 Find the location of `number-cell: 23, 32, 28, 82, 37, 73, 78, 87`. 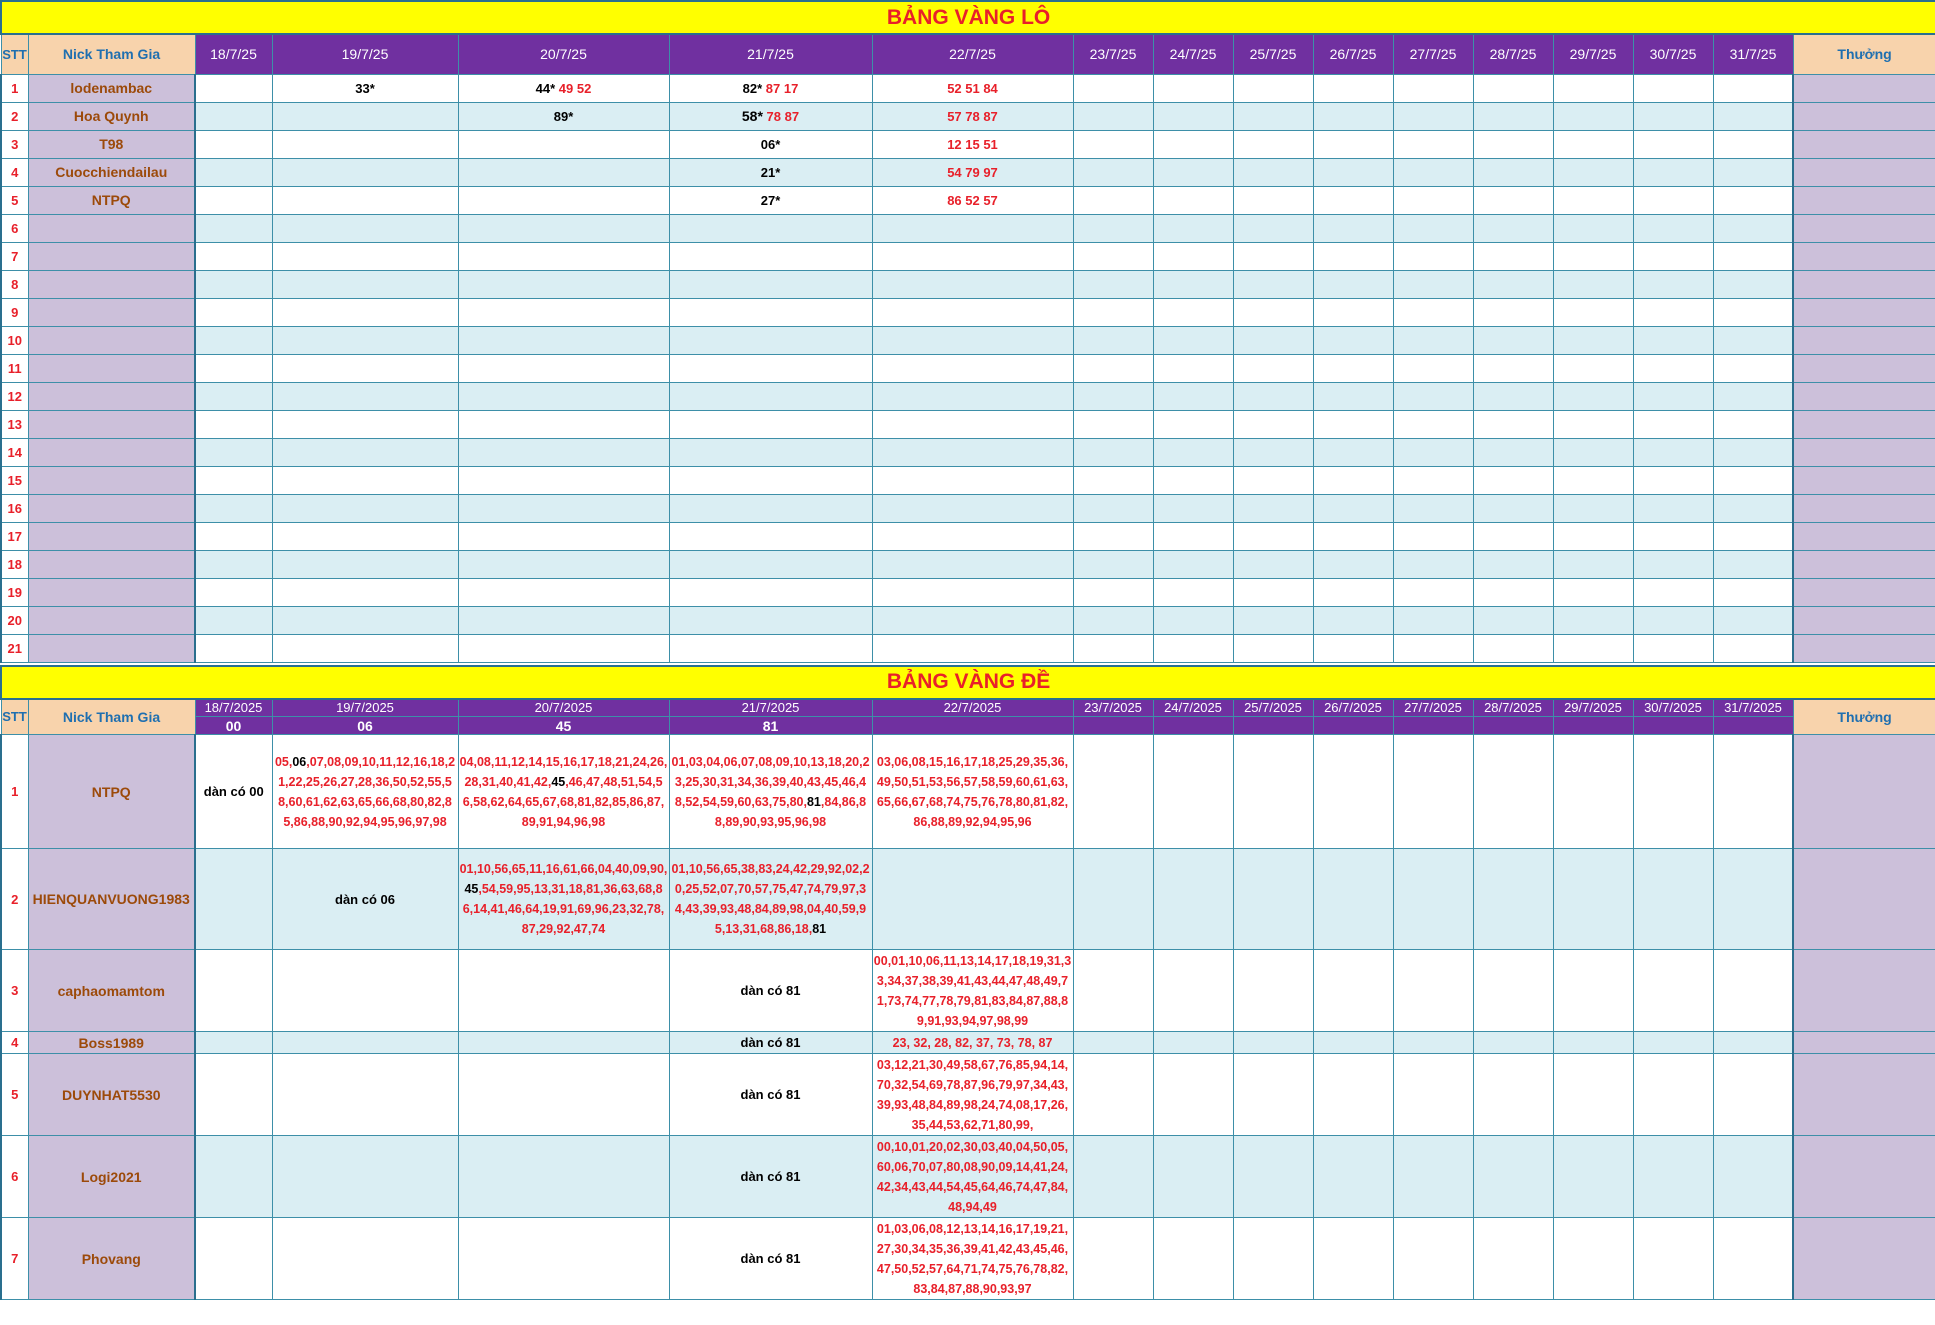

number-cell: 23, 32, 28, 82, 37, 73, 78, 87 is located at coordinates (972, 1042).